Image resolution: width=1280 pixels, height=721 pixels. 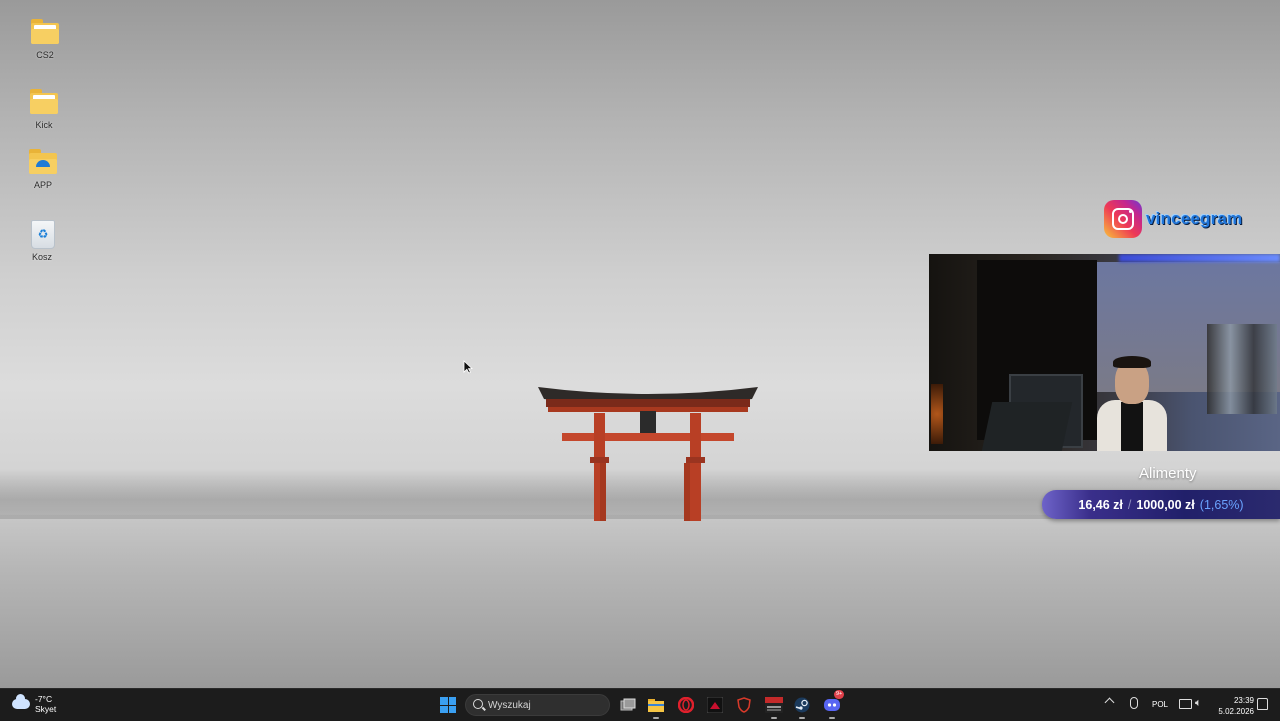 I want to click on notification-icon, so click(x=1262, y=704).